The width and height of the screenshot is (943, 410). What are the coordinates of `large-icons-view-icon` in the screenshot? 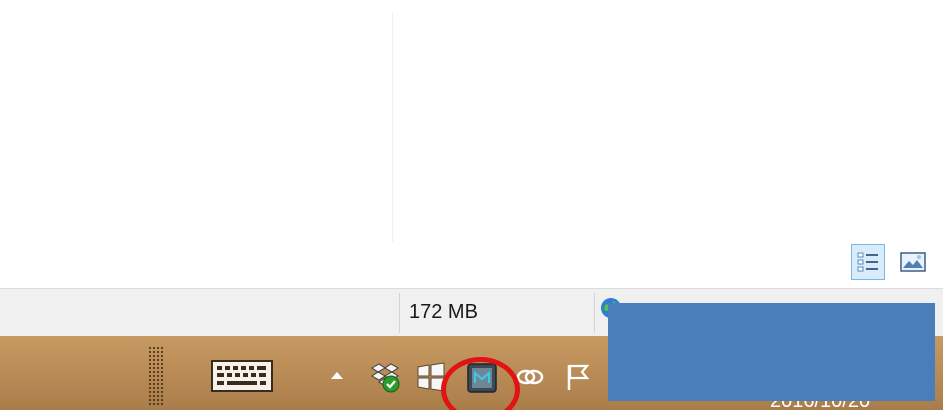 It's located at (913, 262).